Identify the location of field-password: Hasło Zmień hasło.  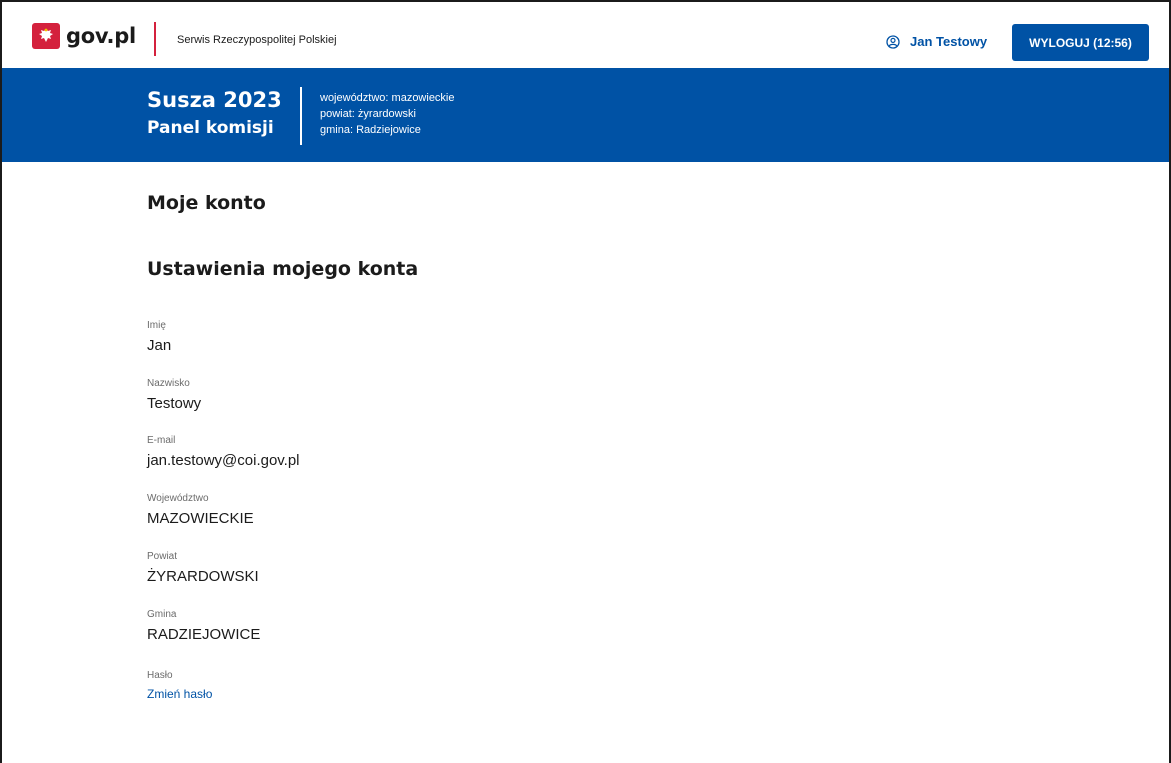
(179, 686).